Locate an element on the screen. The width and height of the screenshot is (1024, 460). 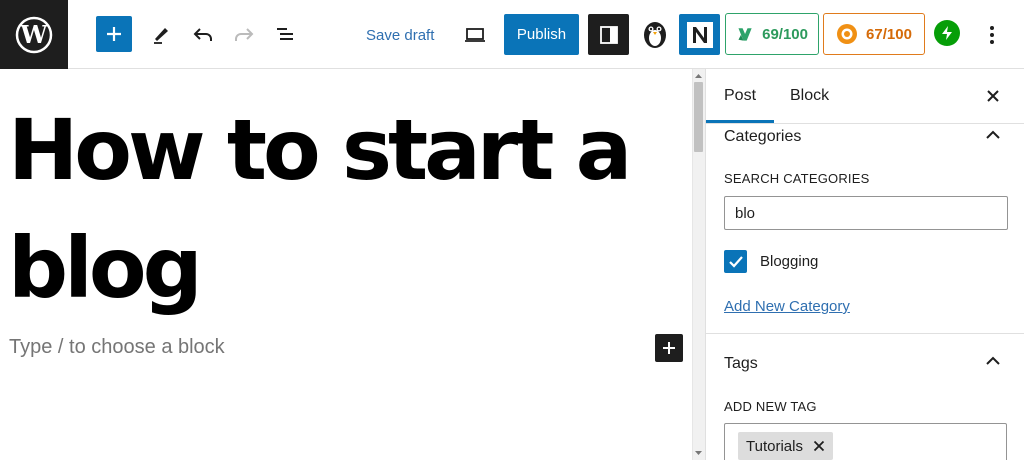
readability-score-value: 67/100 is located at coordinates (889, 34).